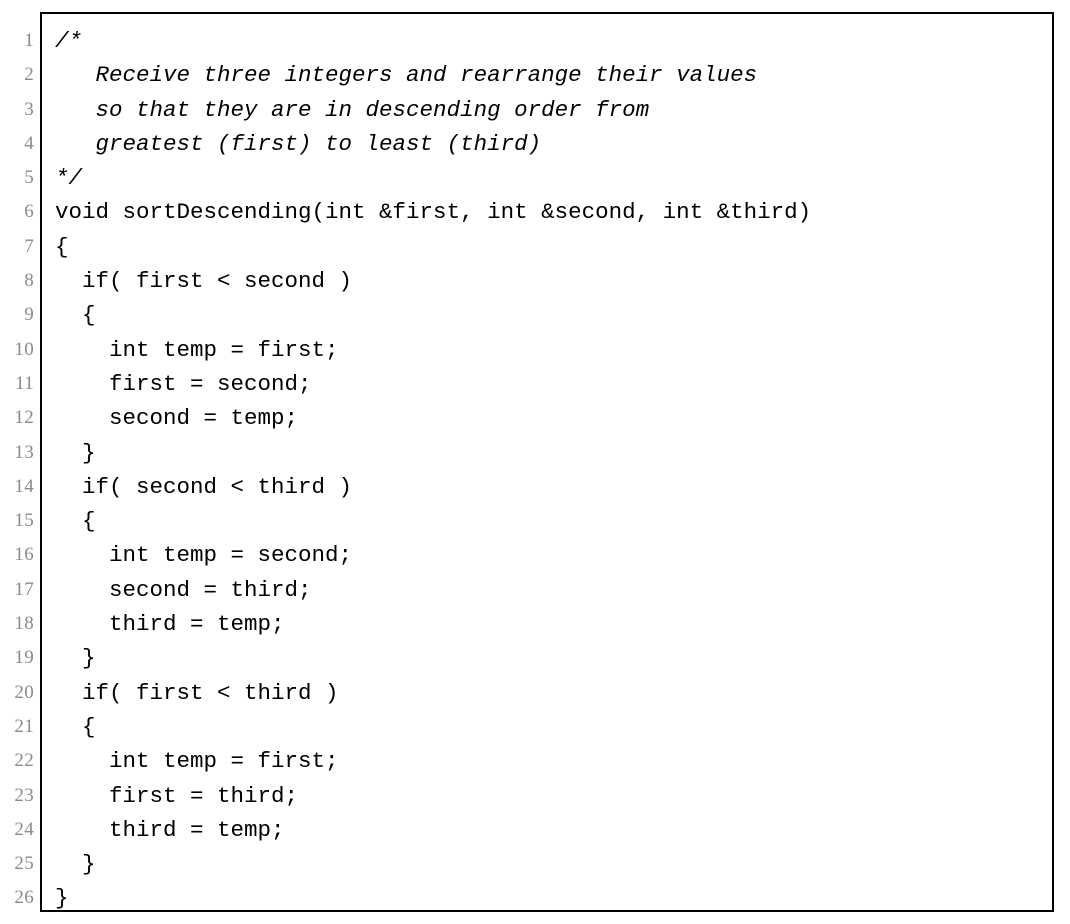  What do you see at coordinates (29, 40) in the screenshot?
I see `line-number: 1` at bounding box center [29, 40].